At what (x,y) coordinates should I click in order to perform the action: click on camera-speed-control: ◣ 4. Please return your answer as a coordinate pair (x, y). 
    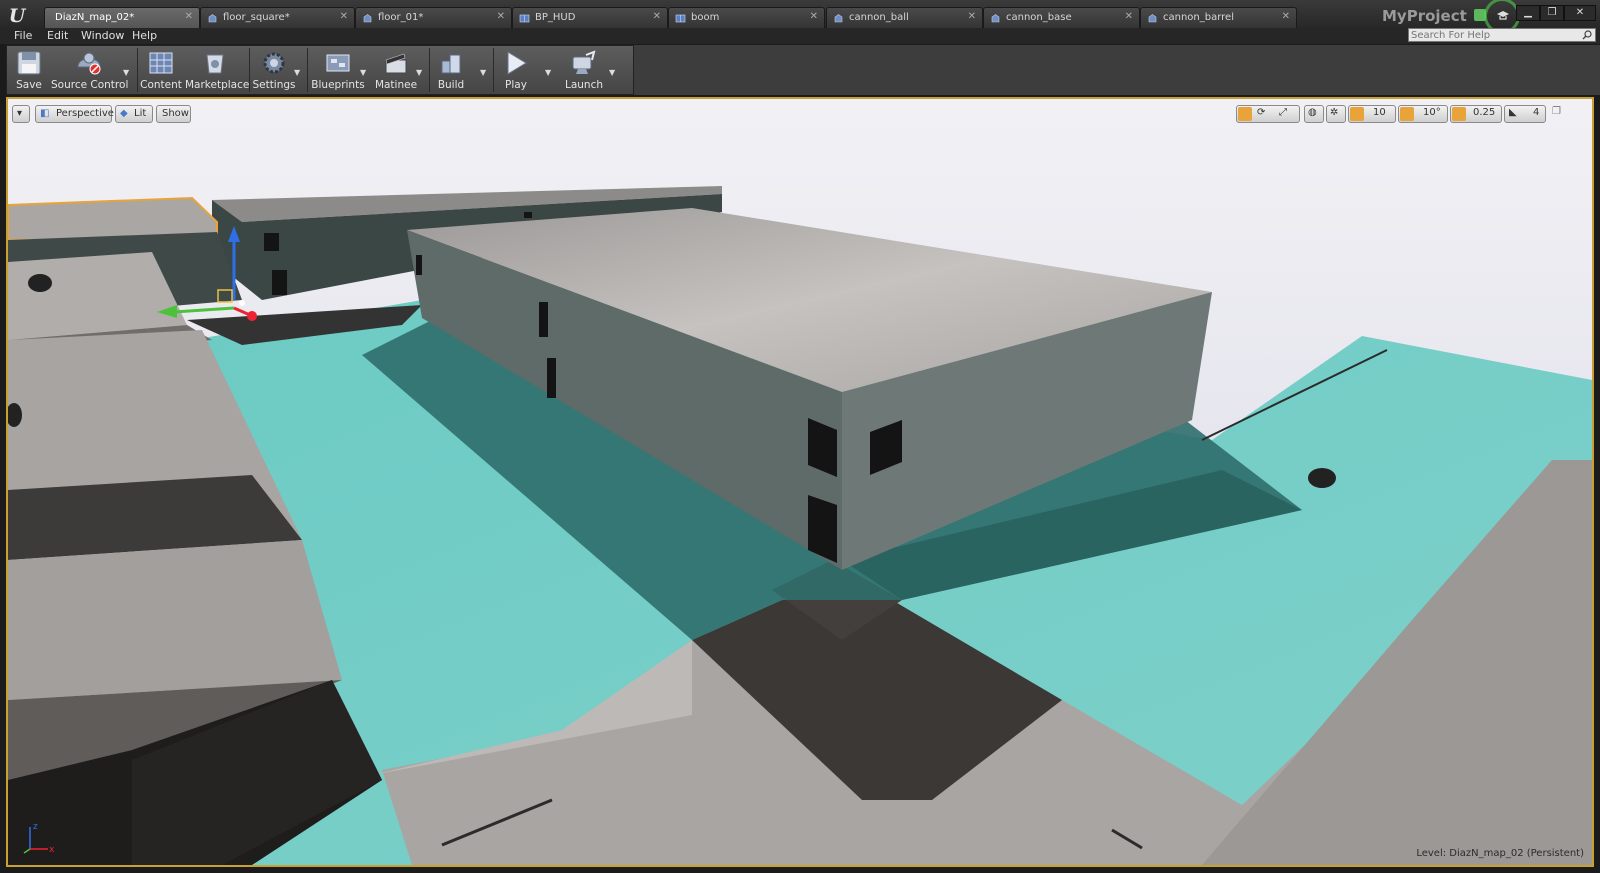
    Looking at the image, I should click on (1525, 114).